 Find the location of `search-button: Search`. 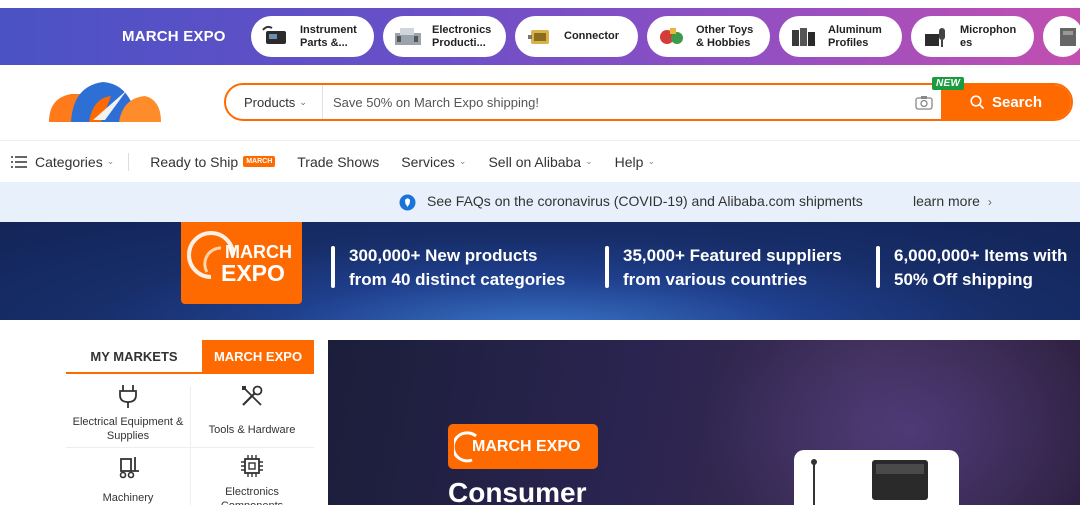

search-button: Search is located at coordinates (1006, 102).